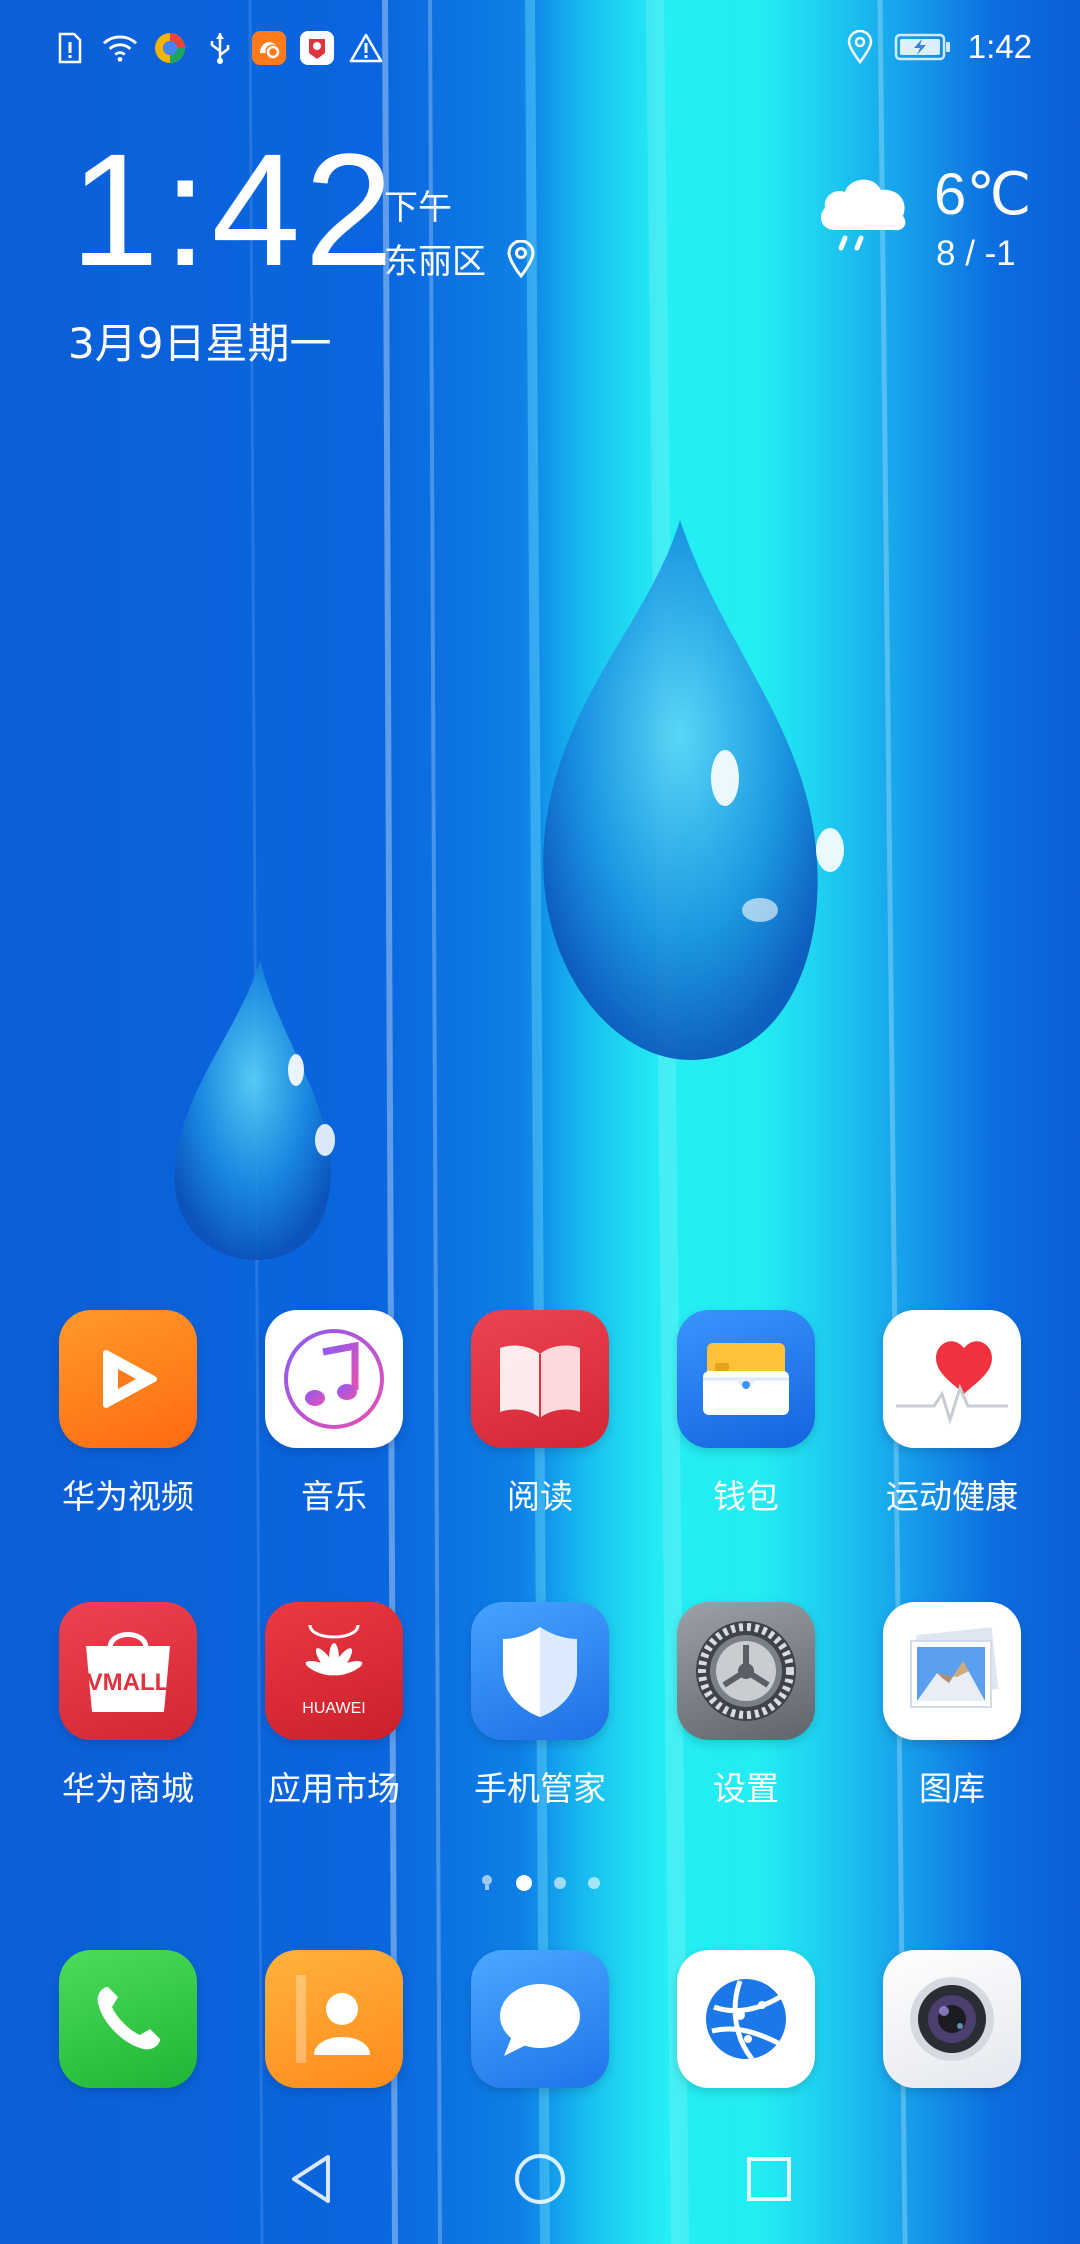 The width and height of the screenshot is (1080, 2244). What do you see at coordinates (769, 2179) in the screenshot?
I see `recents-icon` at bounding box center [769, 2179].